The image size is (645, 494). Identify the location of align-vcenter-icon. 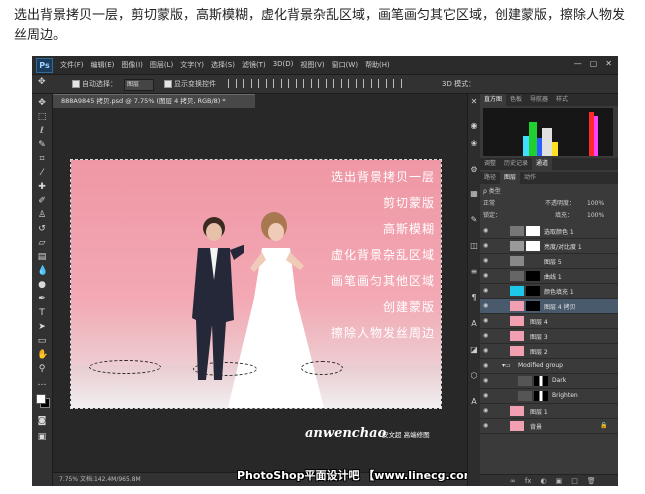
(247, 83).